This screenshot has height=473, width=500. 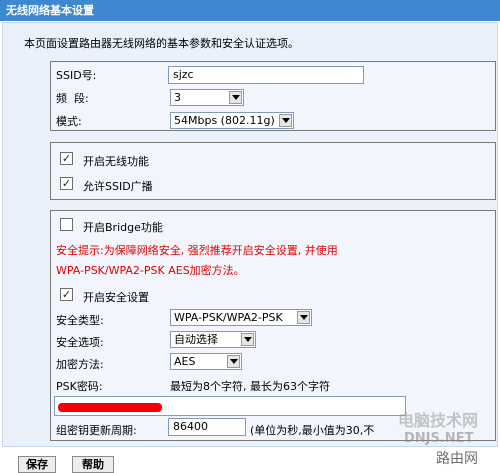 I want to click on security-warning-line1: 安全提示:为保障网络安全, 强烈推荐开启安全设置, 并使用, so click(x=197, y=250).